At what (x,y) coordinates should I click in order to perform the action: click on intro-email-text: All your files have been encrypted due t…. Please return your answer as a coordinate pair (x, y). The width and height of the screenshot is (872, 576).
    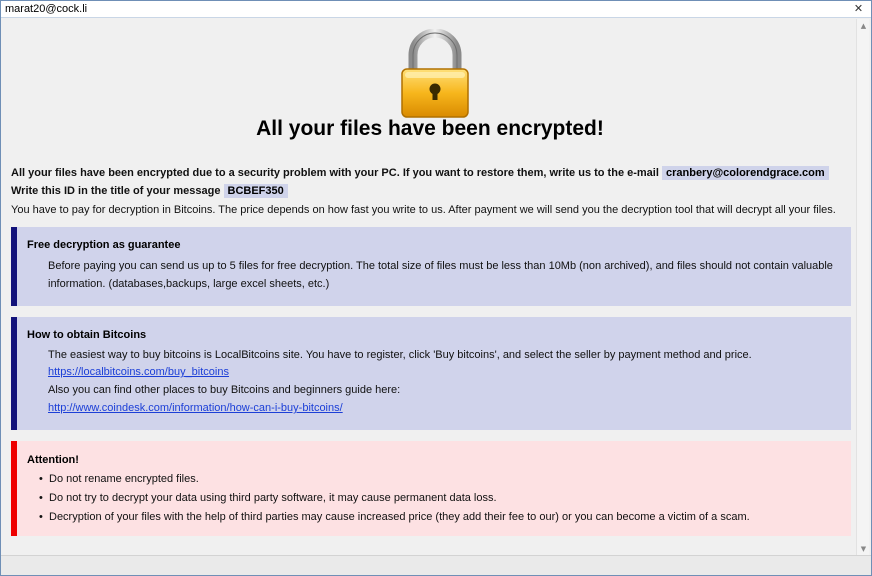
    Looking at the image, I should click on (335, 173).